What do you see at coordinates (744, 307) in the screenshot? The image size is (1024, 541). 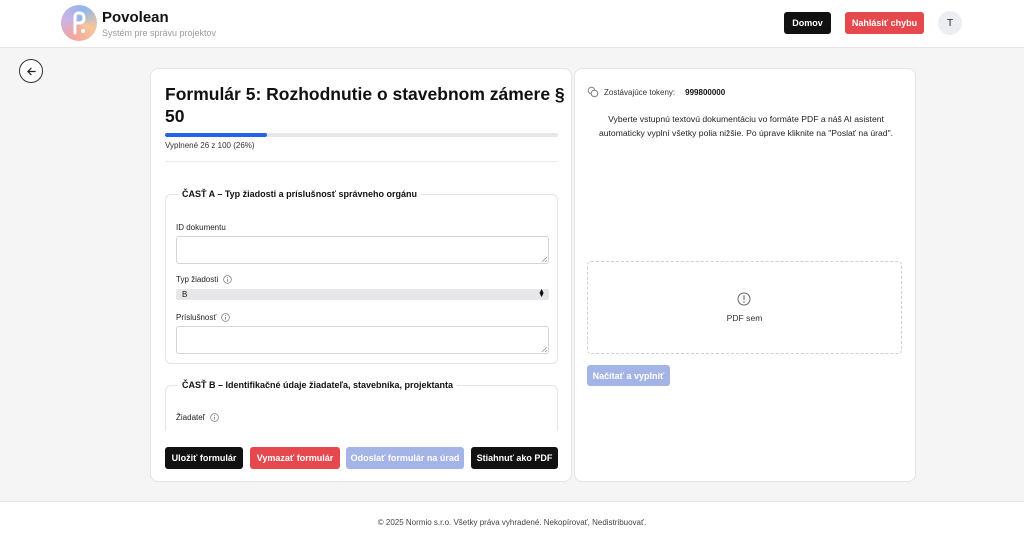 I see `pdf-dropzone: PDF sem` at bounding box center [744, 307].